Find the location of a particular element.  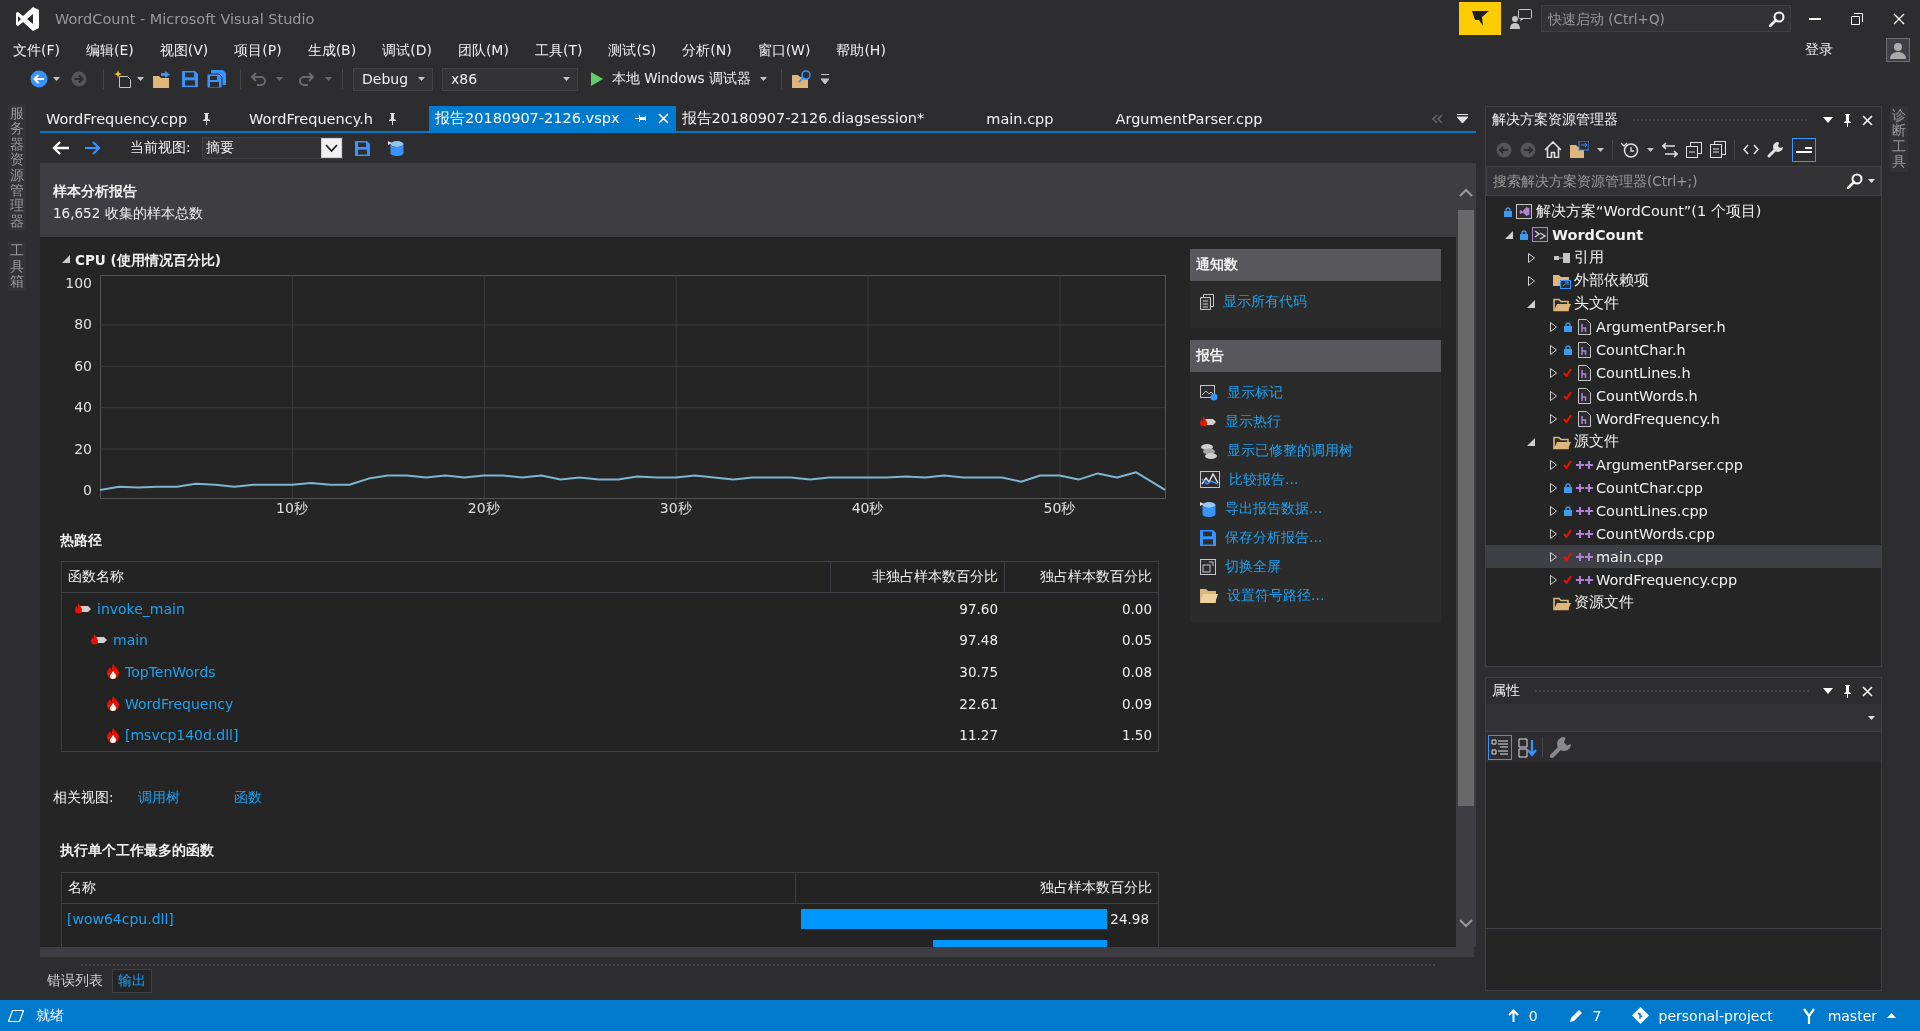

function-link: [wow64cpu.dll] is located at coordinates (120, 919).